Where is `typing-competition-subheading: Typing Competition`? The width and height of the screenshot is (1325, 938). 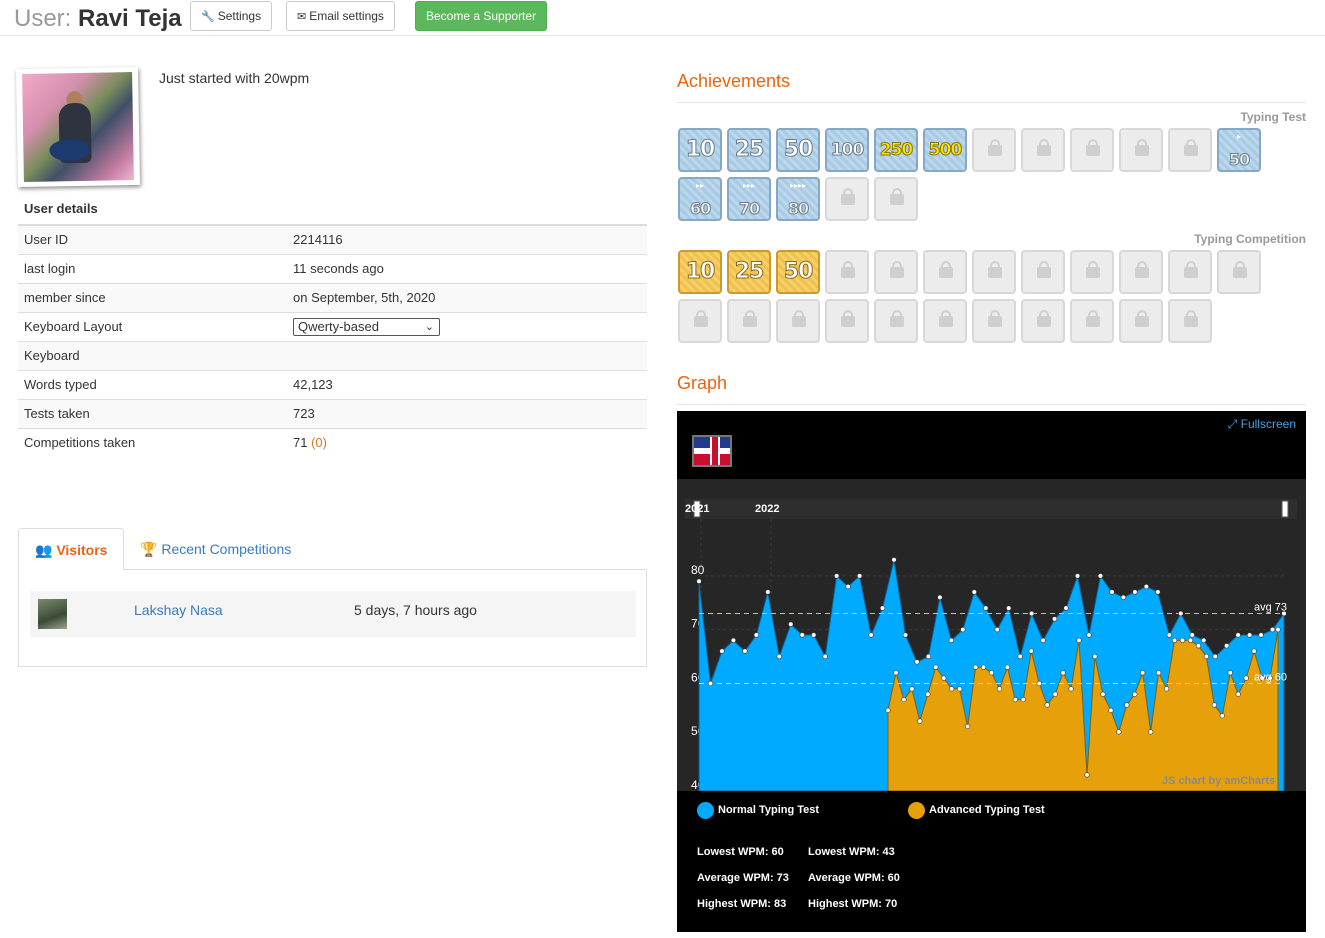
typing-competition-subheading: Typing Competition is located at coordinates (1250, 239).